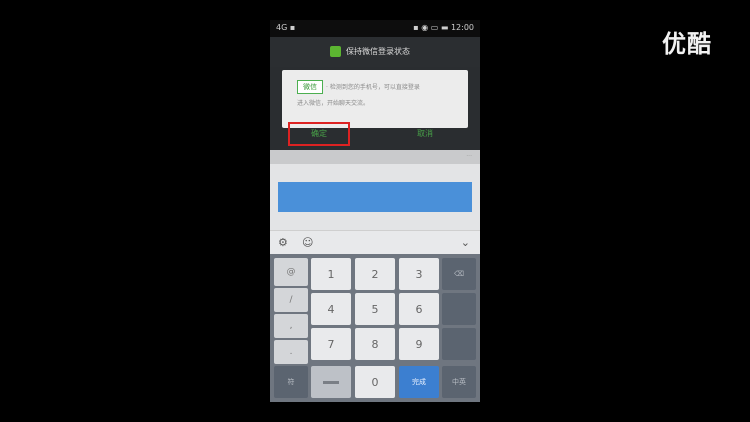 The image size is (750, 422). What do you see at coordinates (465, 242) in the screenshot?
I see `collapse-keyboard-icon: ⌄` at bounding box center [465, 242].